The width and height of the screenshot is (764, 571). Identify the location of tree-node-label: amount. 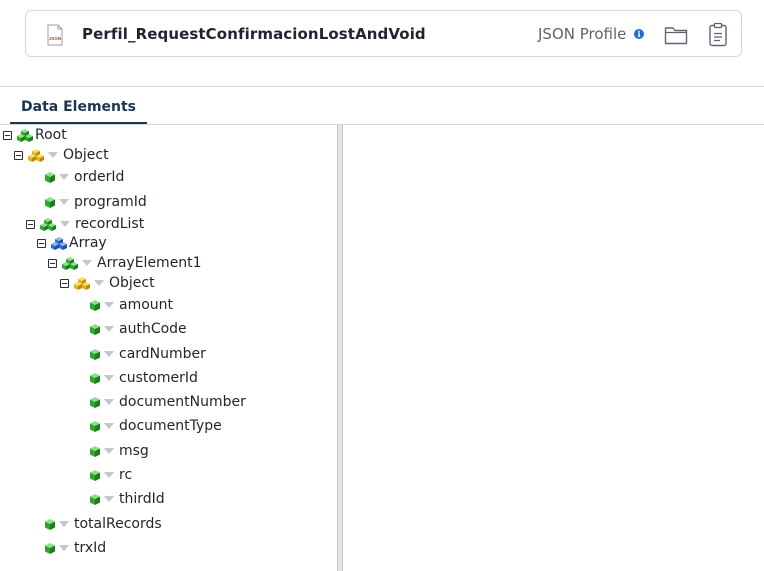
(146, 305).